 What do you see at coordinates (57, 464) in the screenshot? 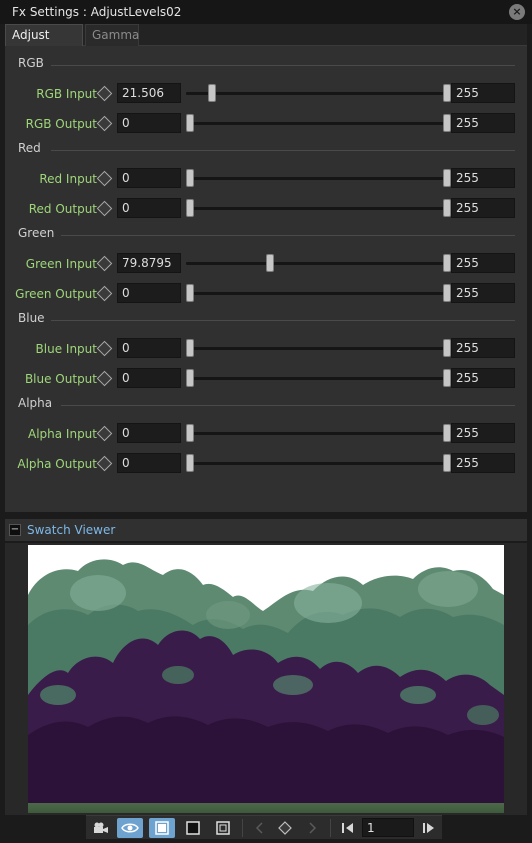
I see `param-label: Alpha Output` at bounding box center [57, 464].